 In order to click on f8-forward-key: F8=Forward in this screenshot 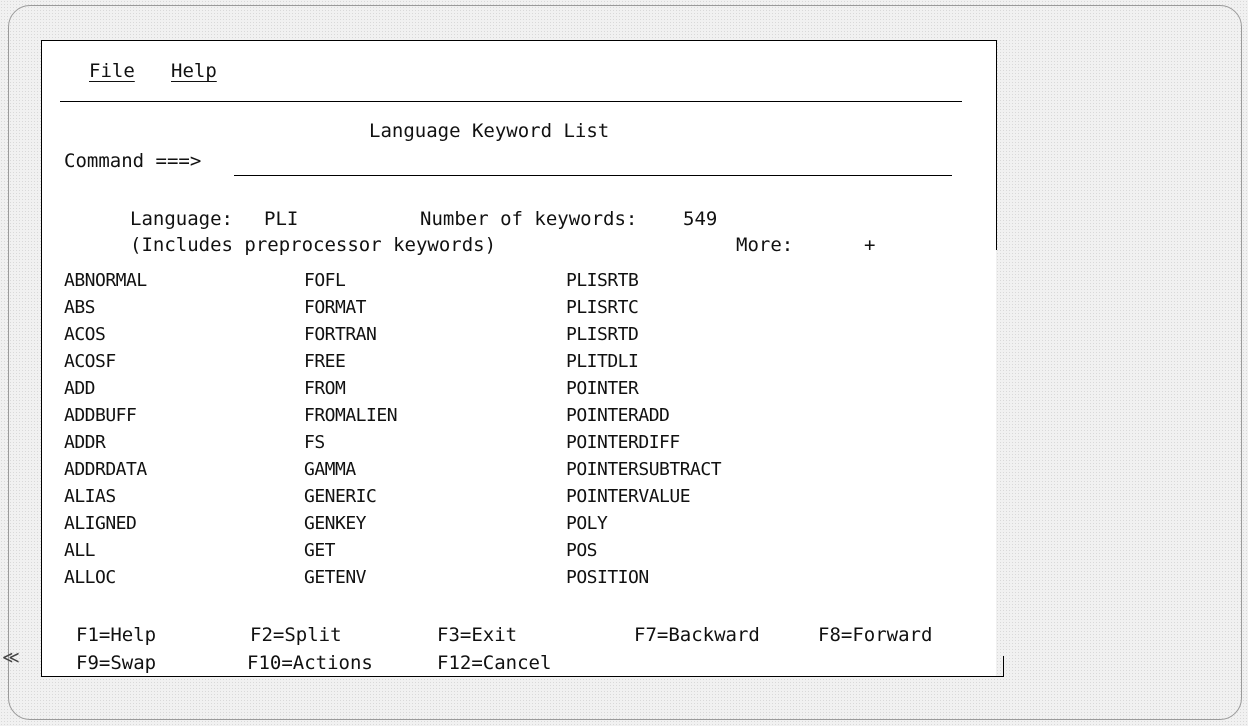, I will do `click(875, 635)`.